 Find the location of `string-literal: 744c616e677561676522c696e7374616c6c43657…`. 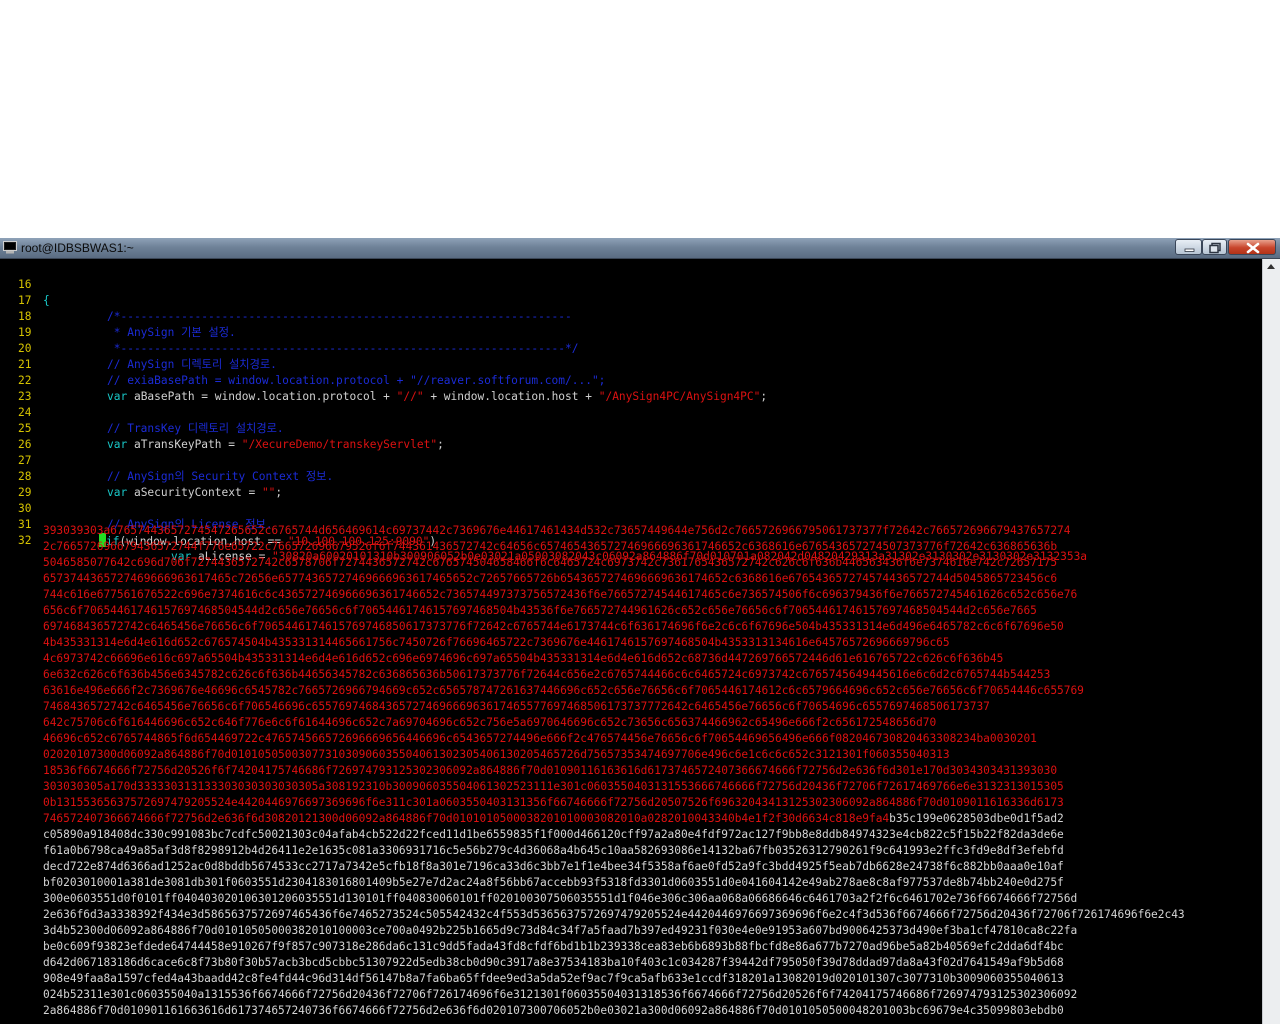

string-literal: 744c616e677561676522c696e7374616c6c43657… is located at coordinates (560, 594).